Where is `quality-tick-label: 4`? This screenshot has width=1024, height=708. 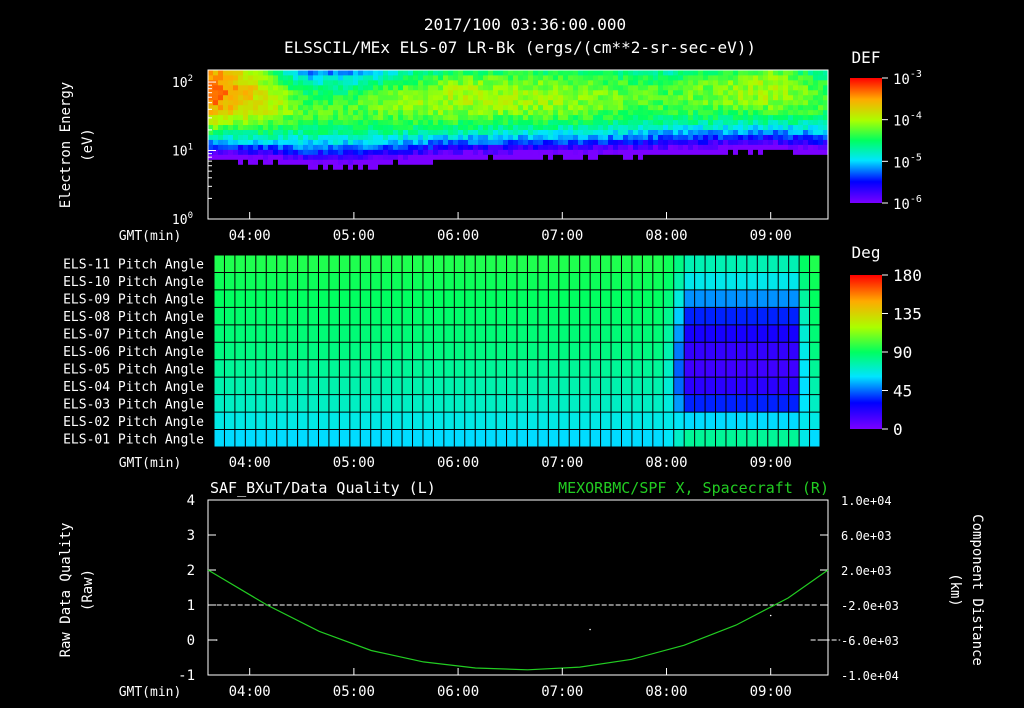
quality-tick-label: 4 is located at coordinates (191, 501).